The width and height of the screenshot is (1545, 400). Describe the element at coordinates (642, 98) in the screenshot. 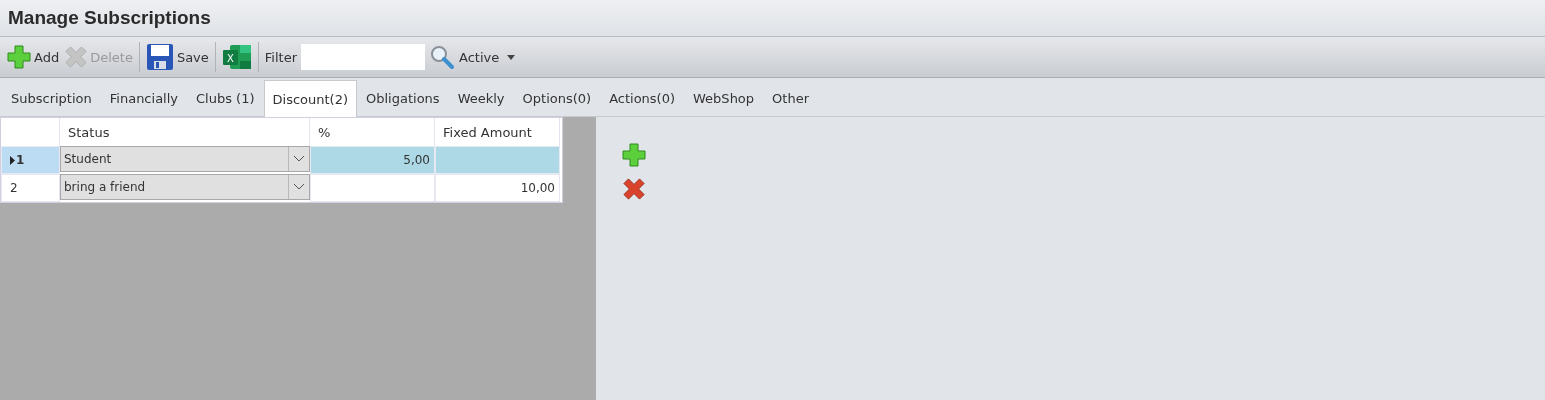

I see `tab: Actions(0)` at that location.